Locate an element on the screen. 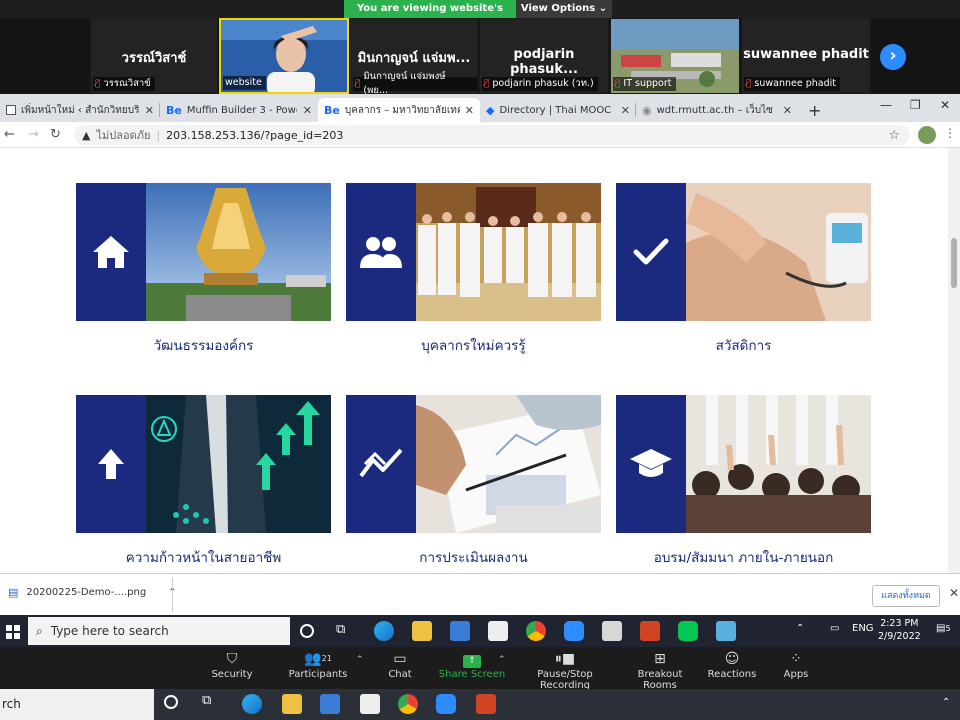 Image resolution: width=960 pixels, height=720 pixels. card-welfare: สวัสดิการ is located at coordinates (743, 269).